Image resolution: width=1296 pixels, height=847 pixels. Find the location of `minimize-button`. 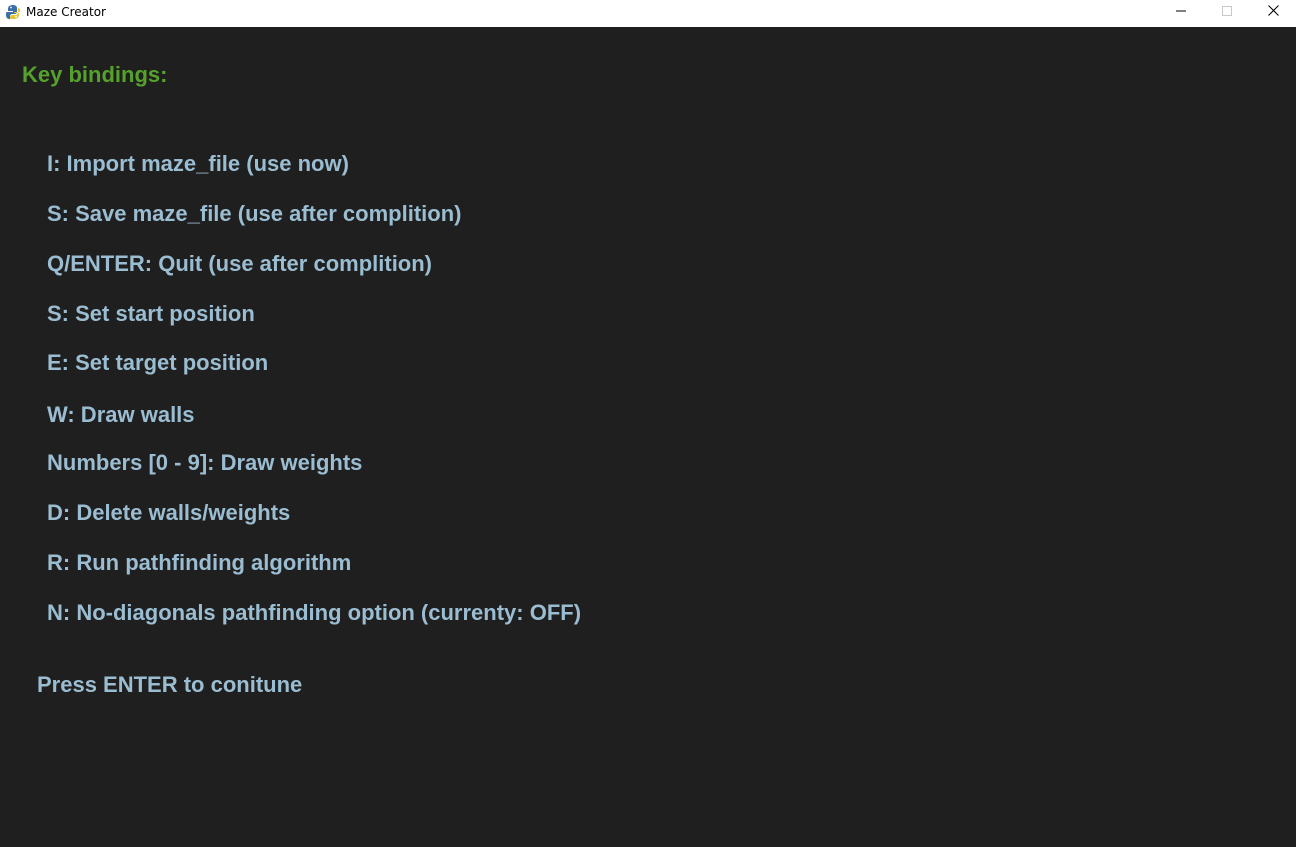

minimize-button is located at coordinates (1181, 11).